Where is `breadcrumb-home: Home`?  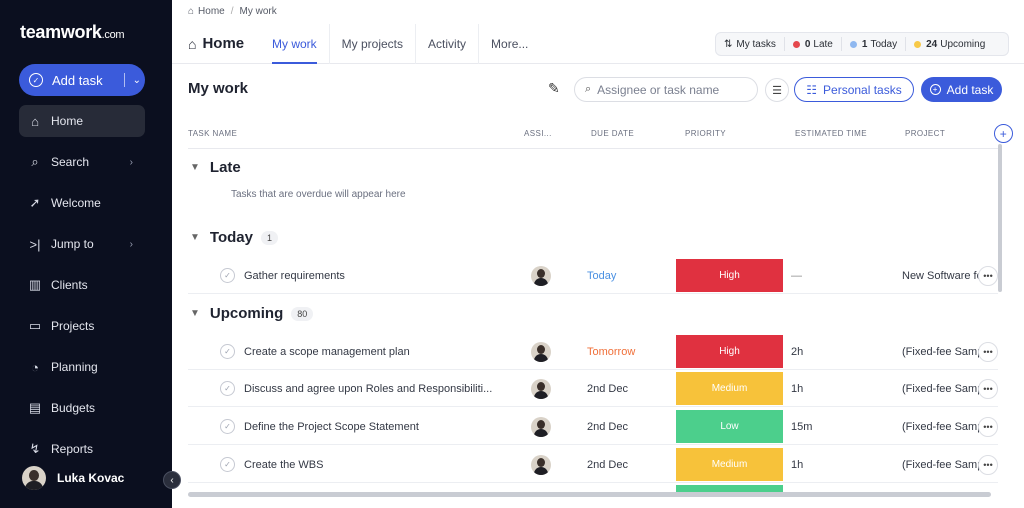 breadcrumb-home: Home is located at coordinates (211, 11).